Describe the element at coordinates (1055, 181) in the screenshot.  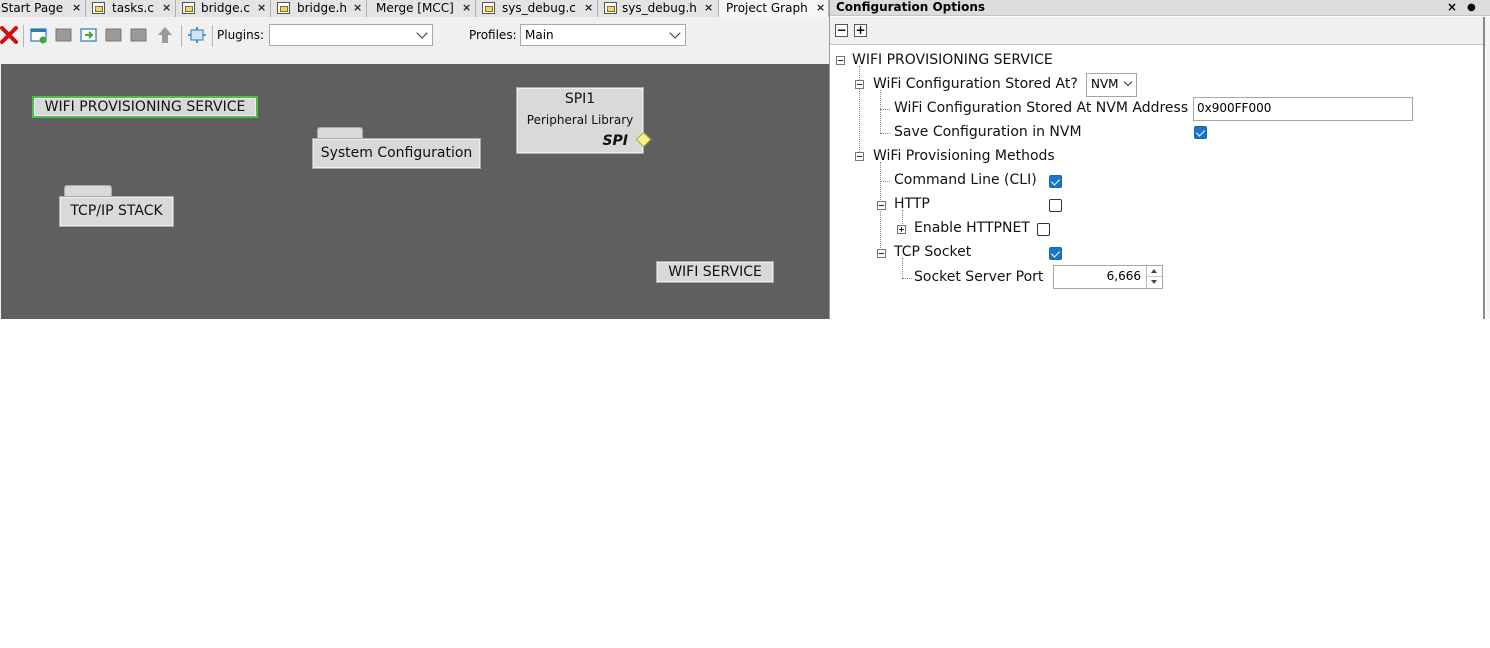
I see `cli-checkbox` at that location.